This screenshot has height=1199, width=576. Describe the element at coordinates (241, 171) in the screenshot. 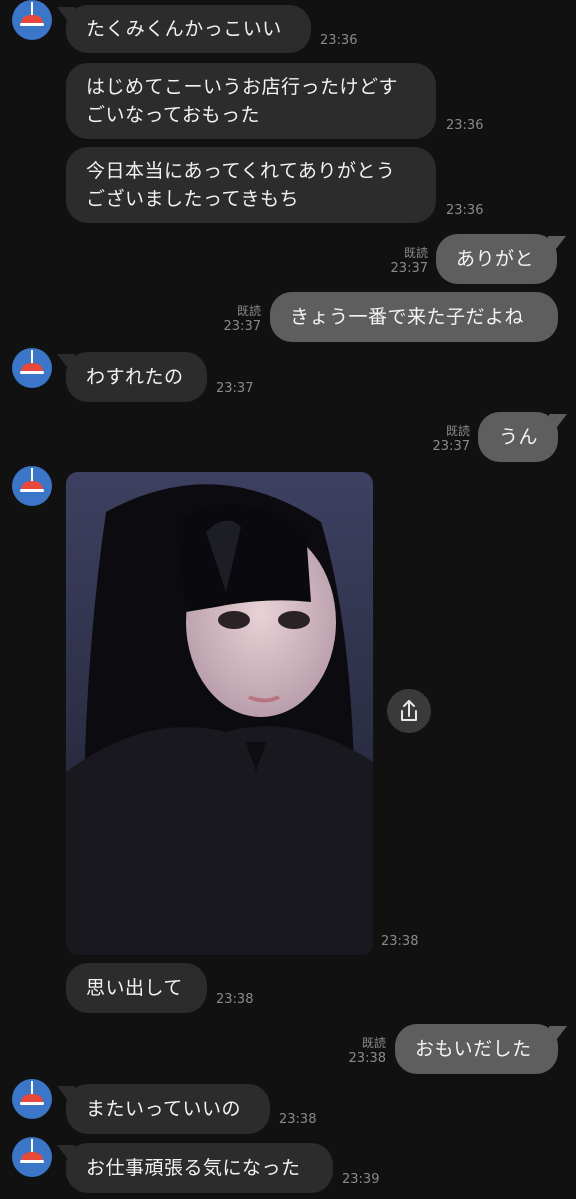

I see `message-text-line: 今日本当にあってくれてありがとう` at that location.